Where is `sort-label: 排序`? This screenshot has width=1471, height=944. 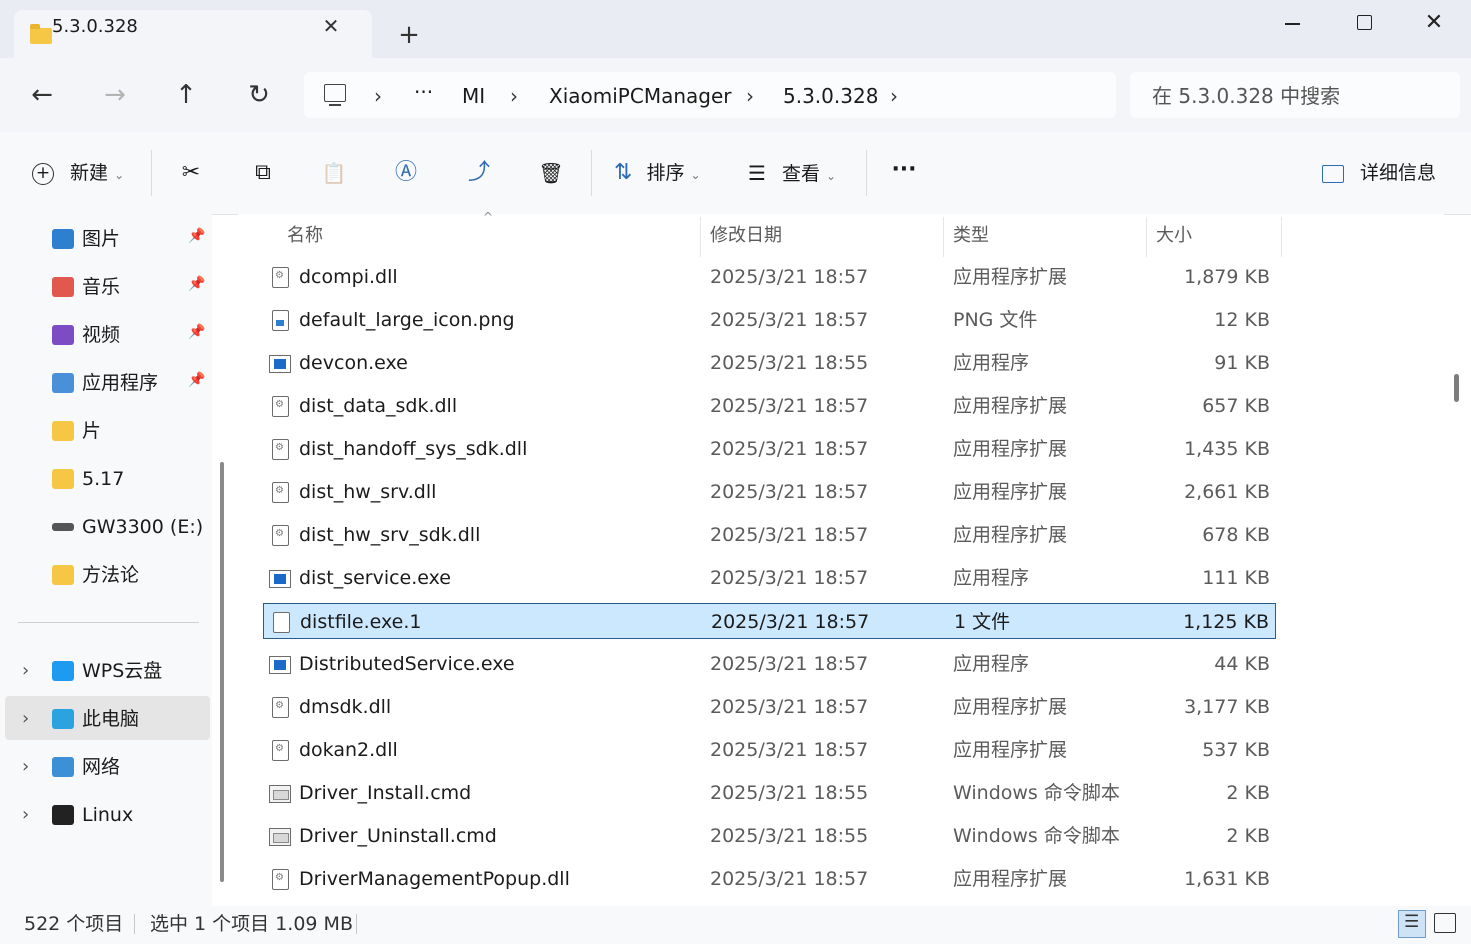 sort-label: 排序 is located at coordinates (665, 173).